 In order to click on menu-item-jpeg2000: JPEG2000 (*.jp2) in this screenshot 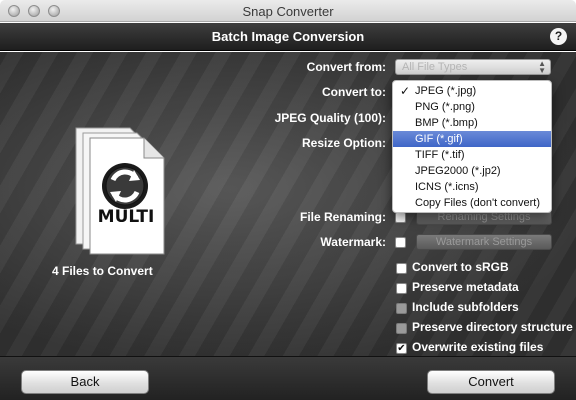, I will do `click(472, 171)`.